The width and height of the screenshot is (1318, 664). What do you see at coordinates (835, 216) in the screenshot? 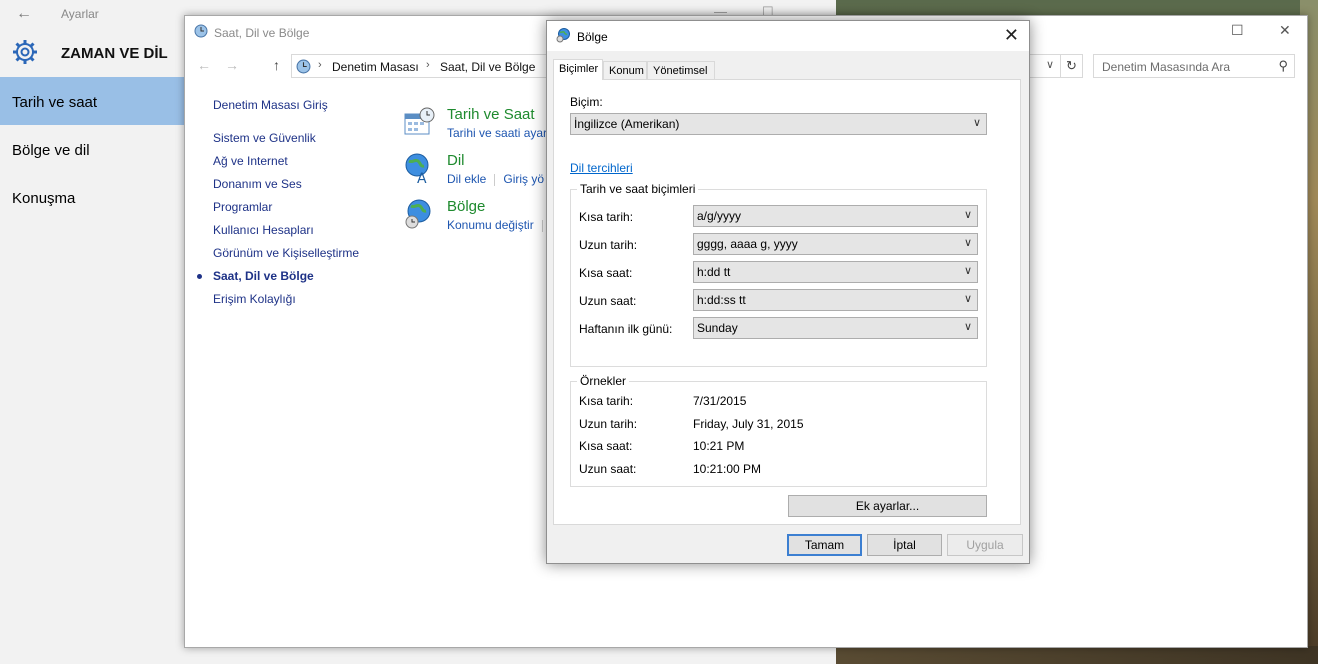
I see `short-date-select: a/g/yyyy ∨` at bounding box center [835, 216].